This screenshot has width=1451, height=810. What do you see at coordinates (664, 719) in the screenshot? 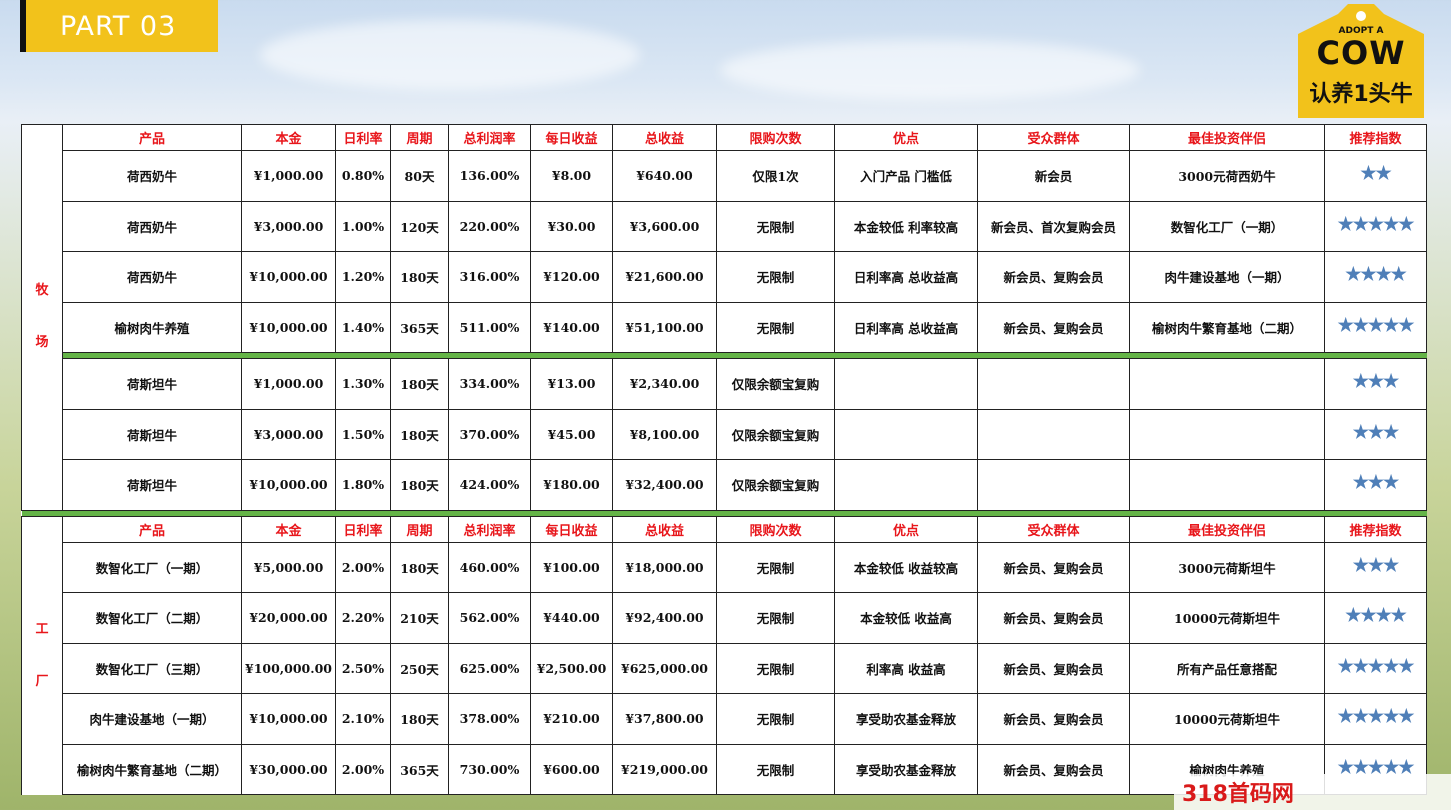
I see `table-cell: ¥37,800.00` at bounding box center [664, 719].